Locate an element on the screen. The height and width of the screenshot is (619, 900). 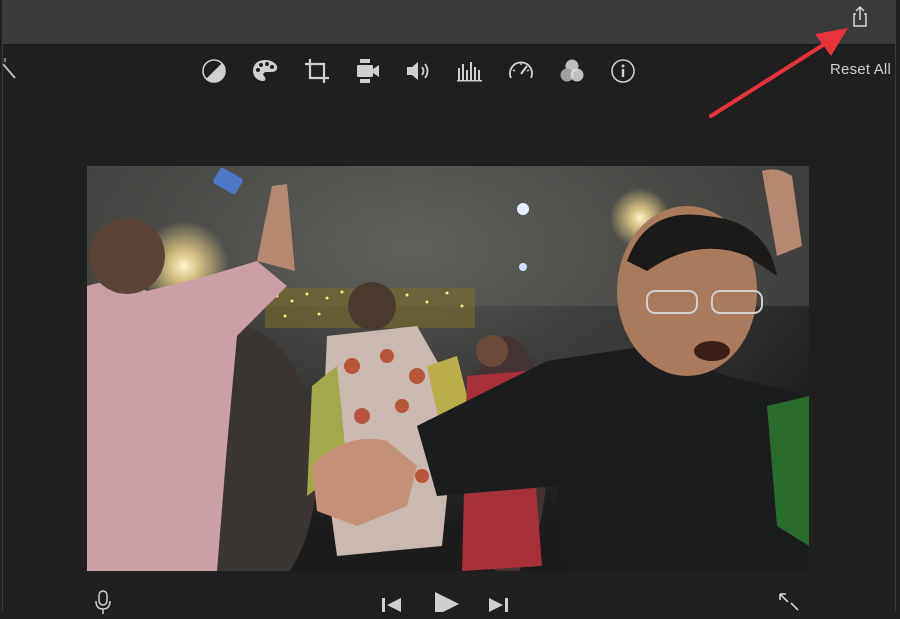
play-button is located at coordinates (446, 603).